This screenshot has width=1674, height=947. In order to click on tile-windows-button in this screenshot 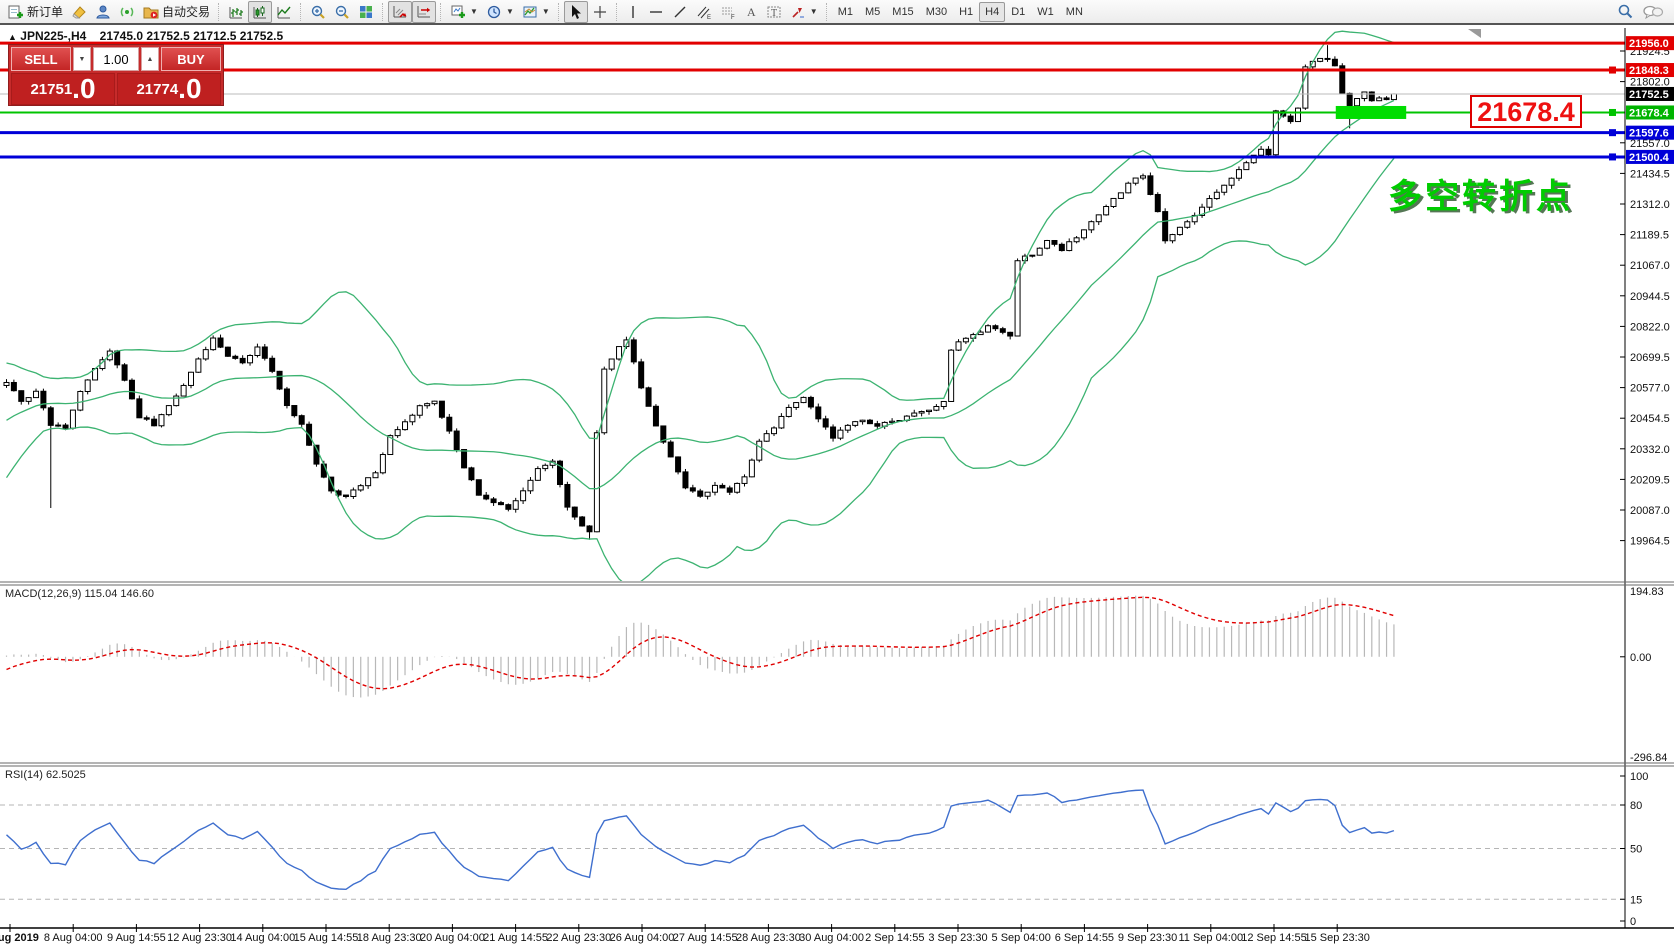, I will do `click(366, 12)`.